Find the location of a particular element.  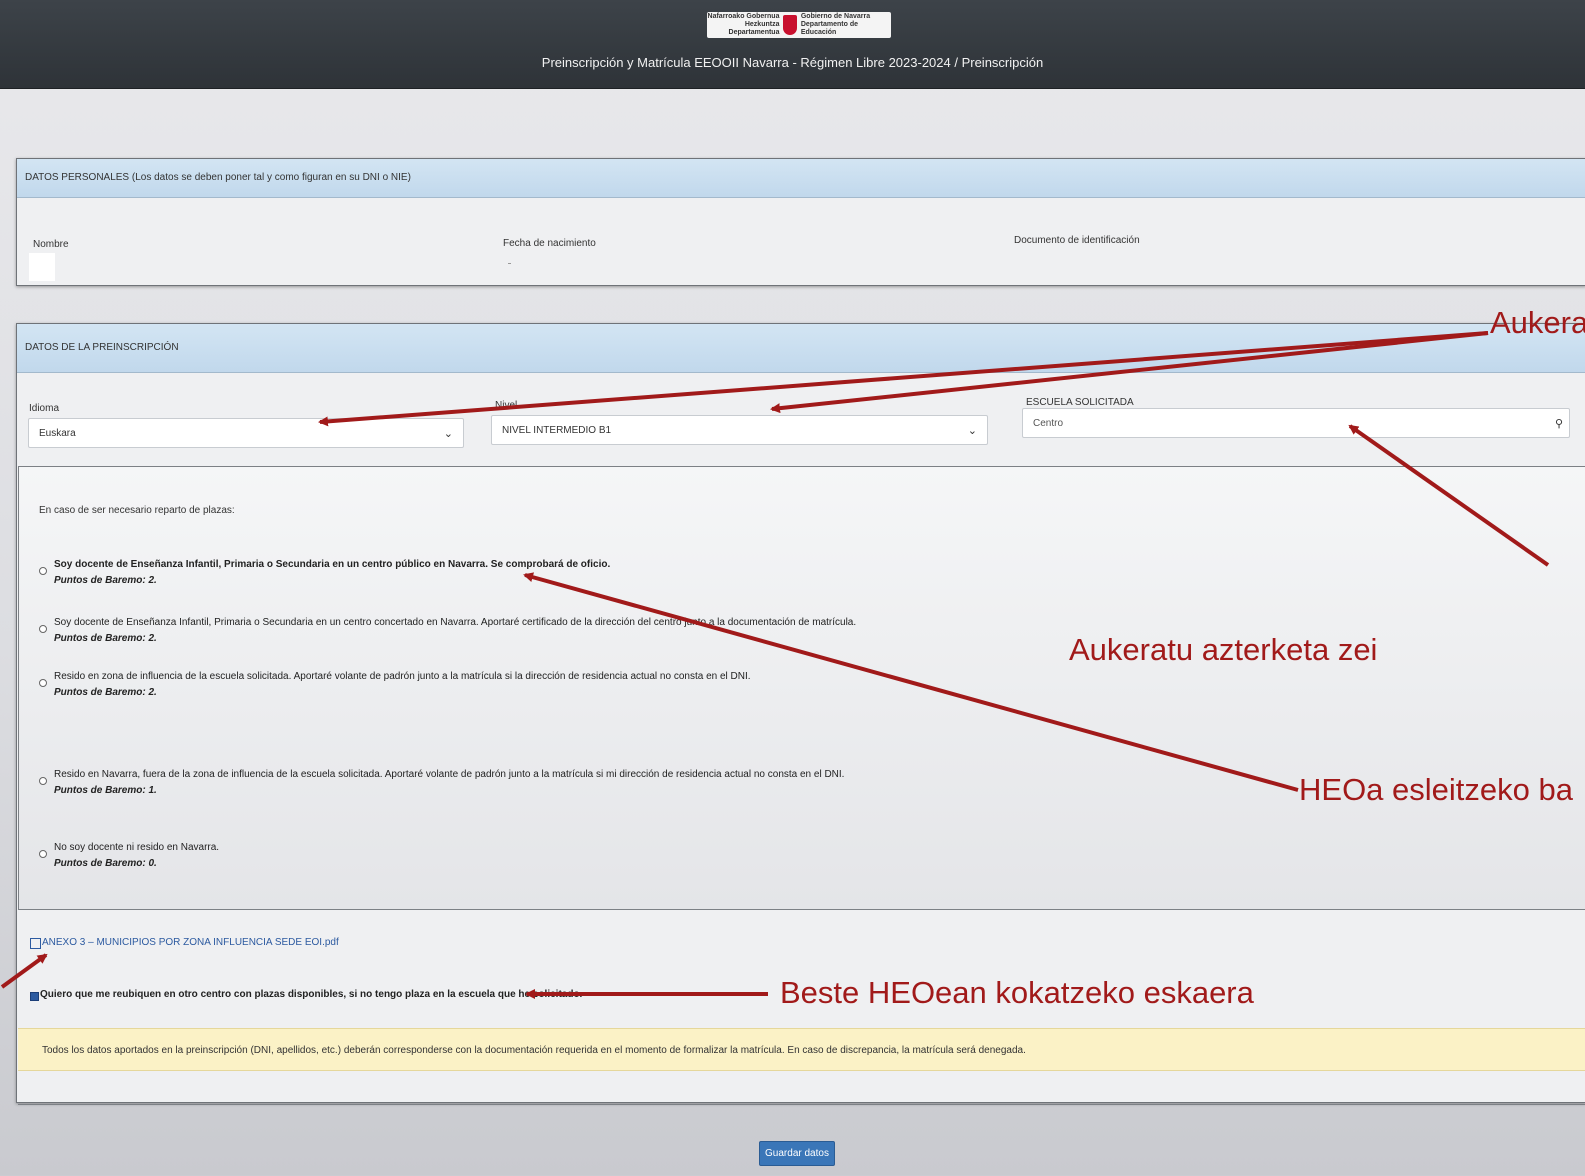

annotation-azterketa: Aukeratu azterketa zei is located at coordinates (1223, 649).